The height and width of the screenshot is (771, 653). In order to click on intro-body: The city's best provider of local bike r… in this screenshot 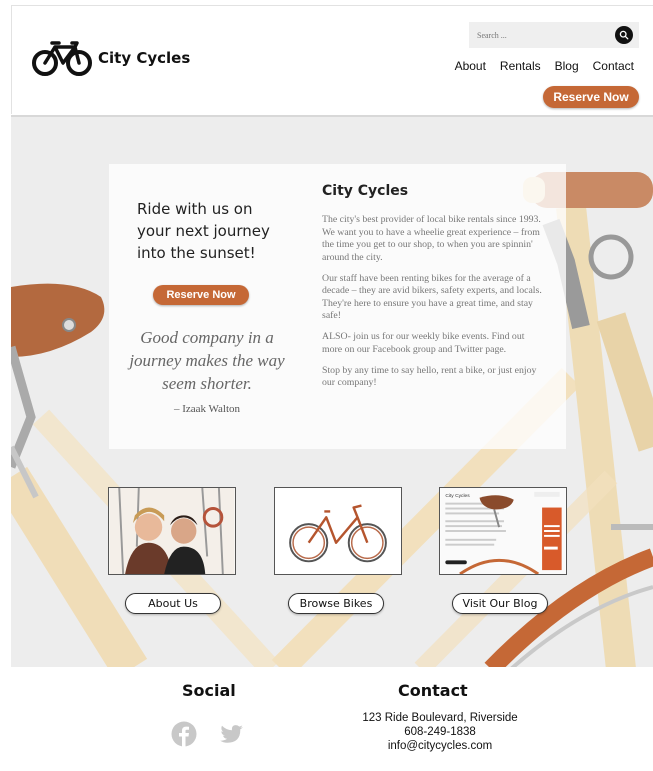, I will do `click(432, 306)`.